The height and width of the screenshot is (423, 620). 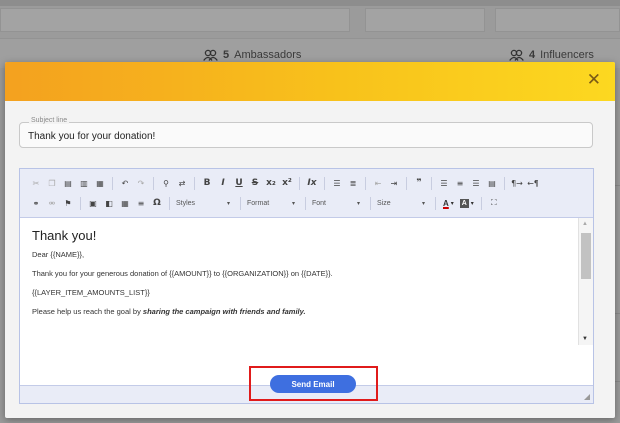 I want to click on italic-icon: I, so click(x=223, y=183).